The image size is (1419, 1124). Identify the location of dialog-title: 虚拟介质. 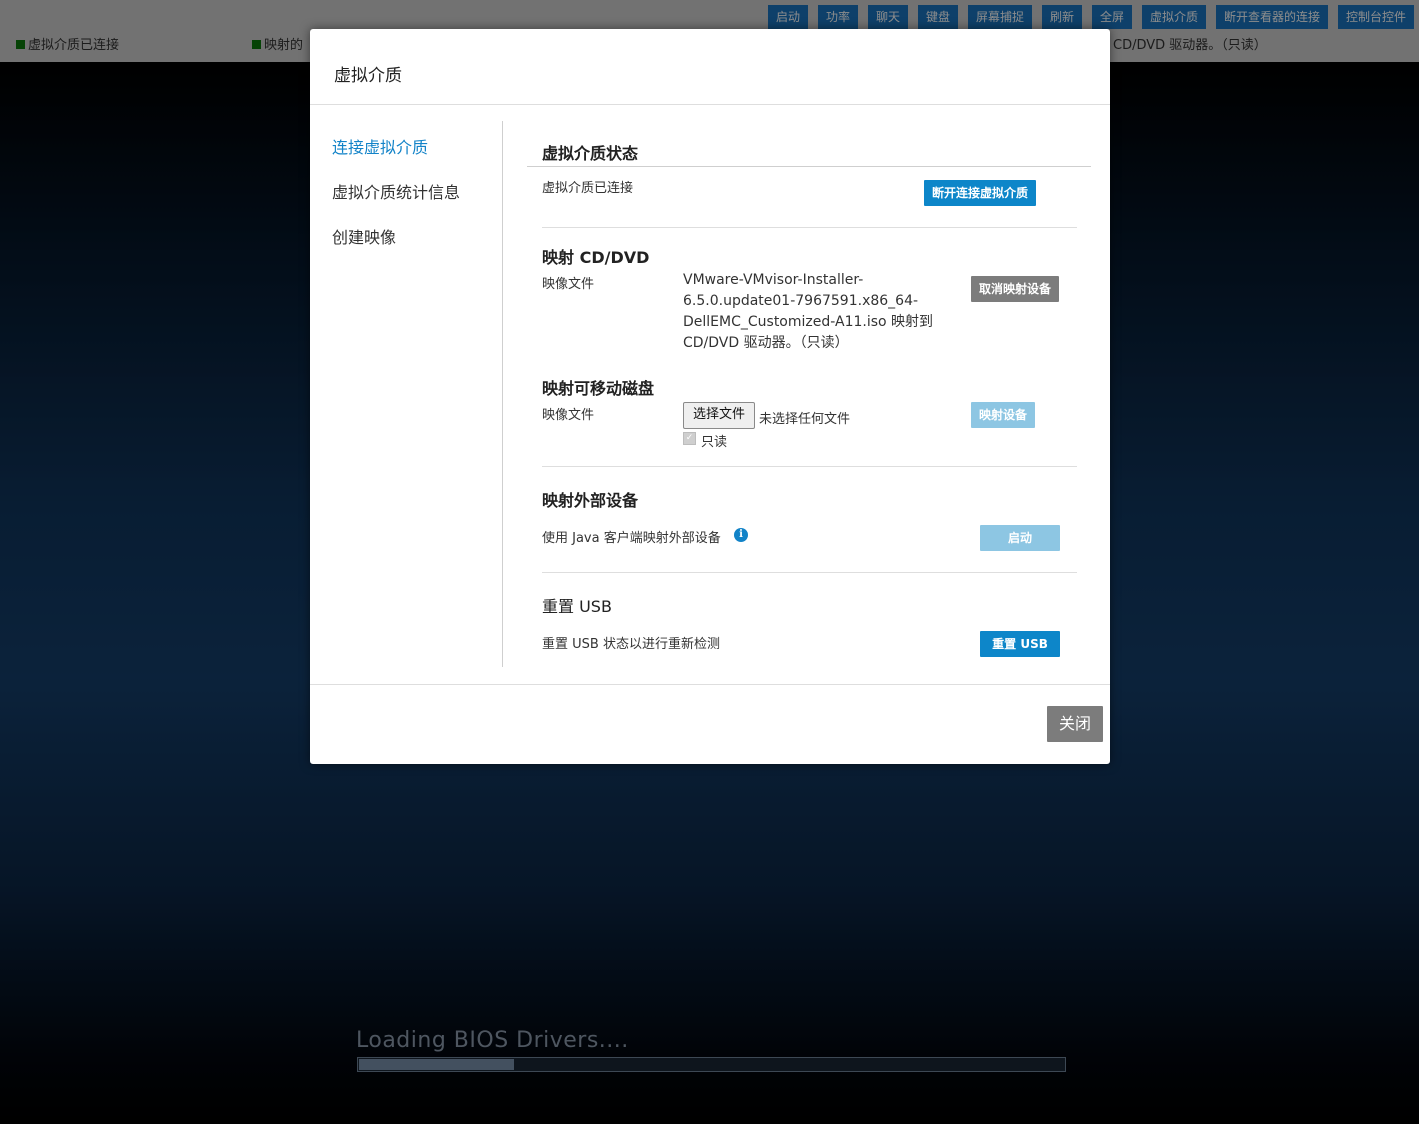
(368, 76).